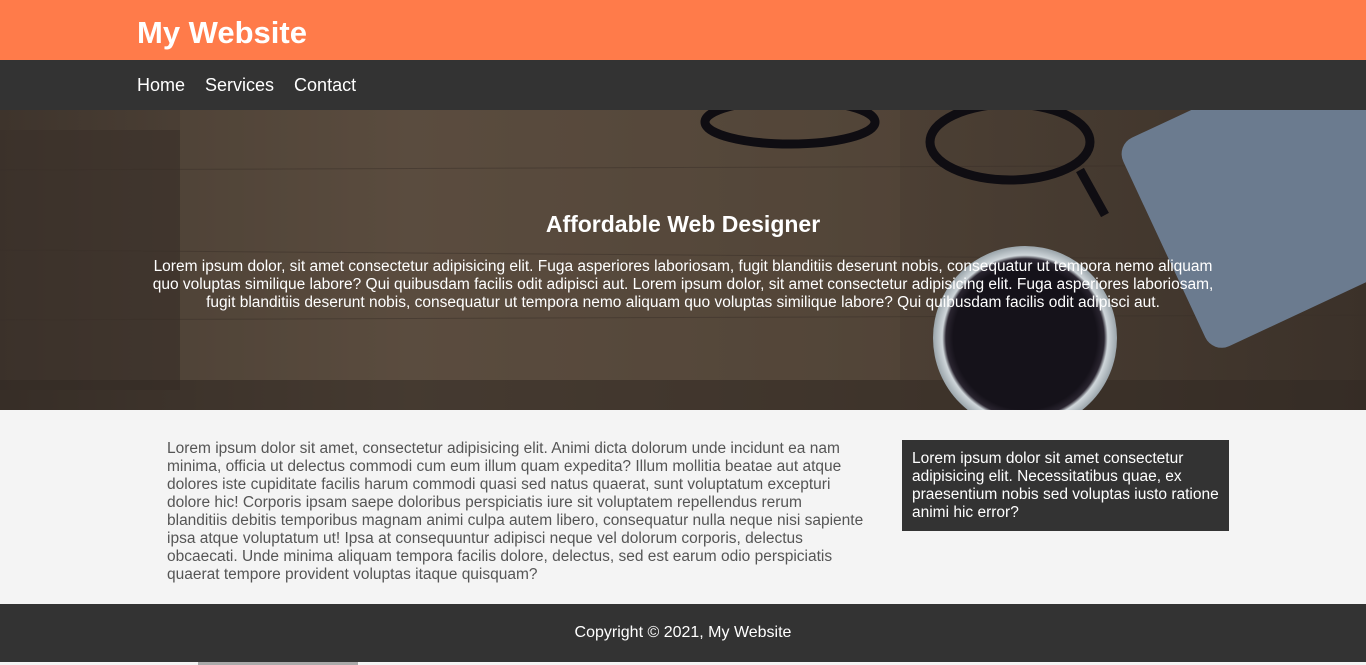  I want to click on nav-link-contact: Contact, so click(325, 85).